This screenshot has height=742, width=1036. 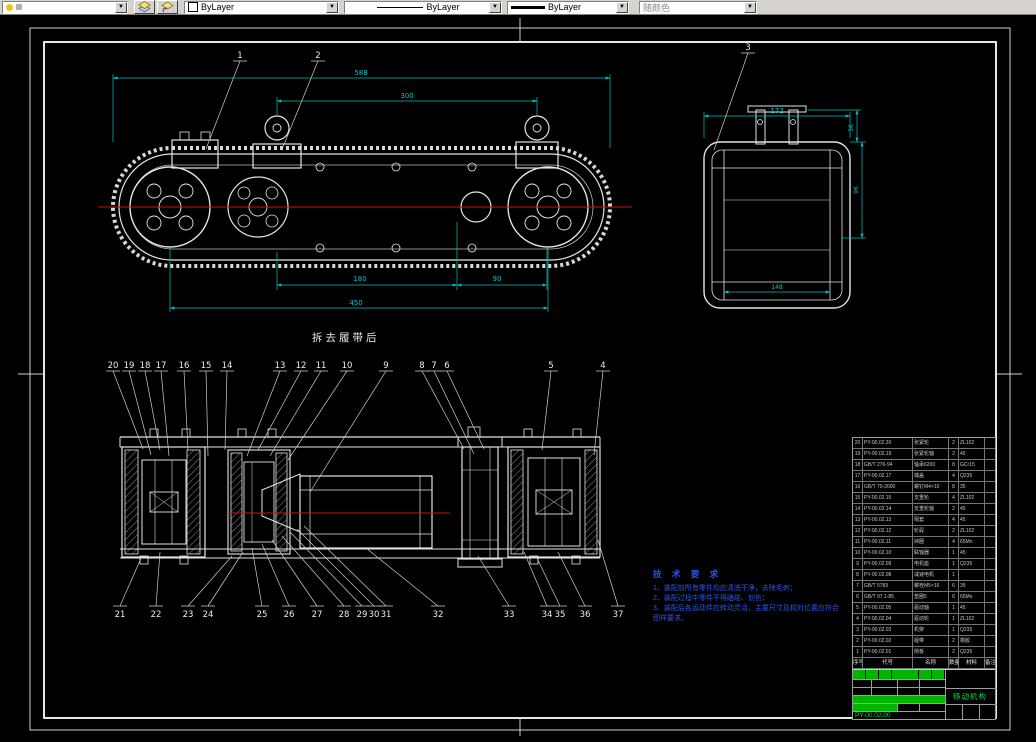 What do you see at coordinates (725, 588) in the screenshot?
I see `technical-requirement-item: 1、装配前所有零件均应清洗干净，去除毛刺；` at bounding box center [725, 588].